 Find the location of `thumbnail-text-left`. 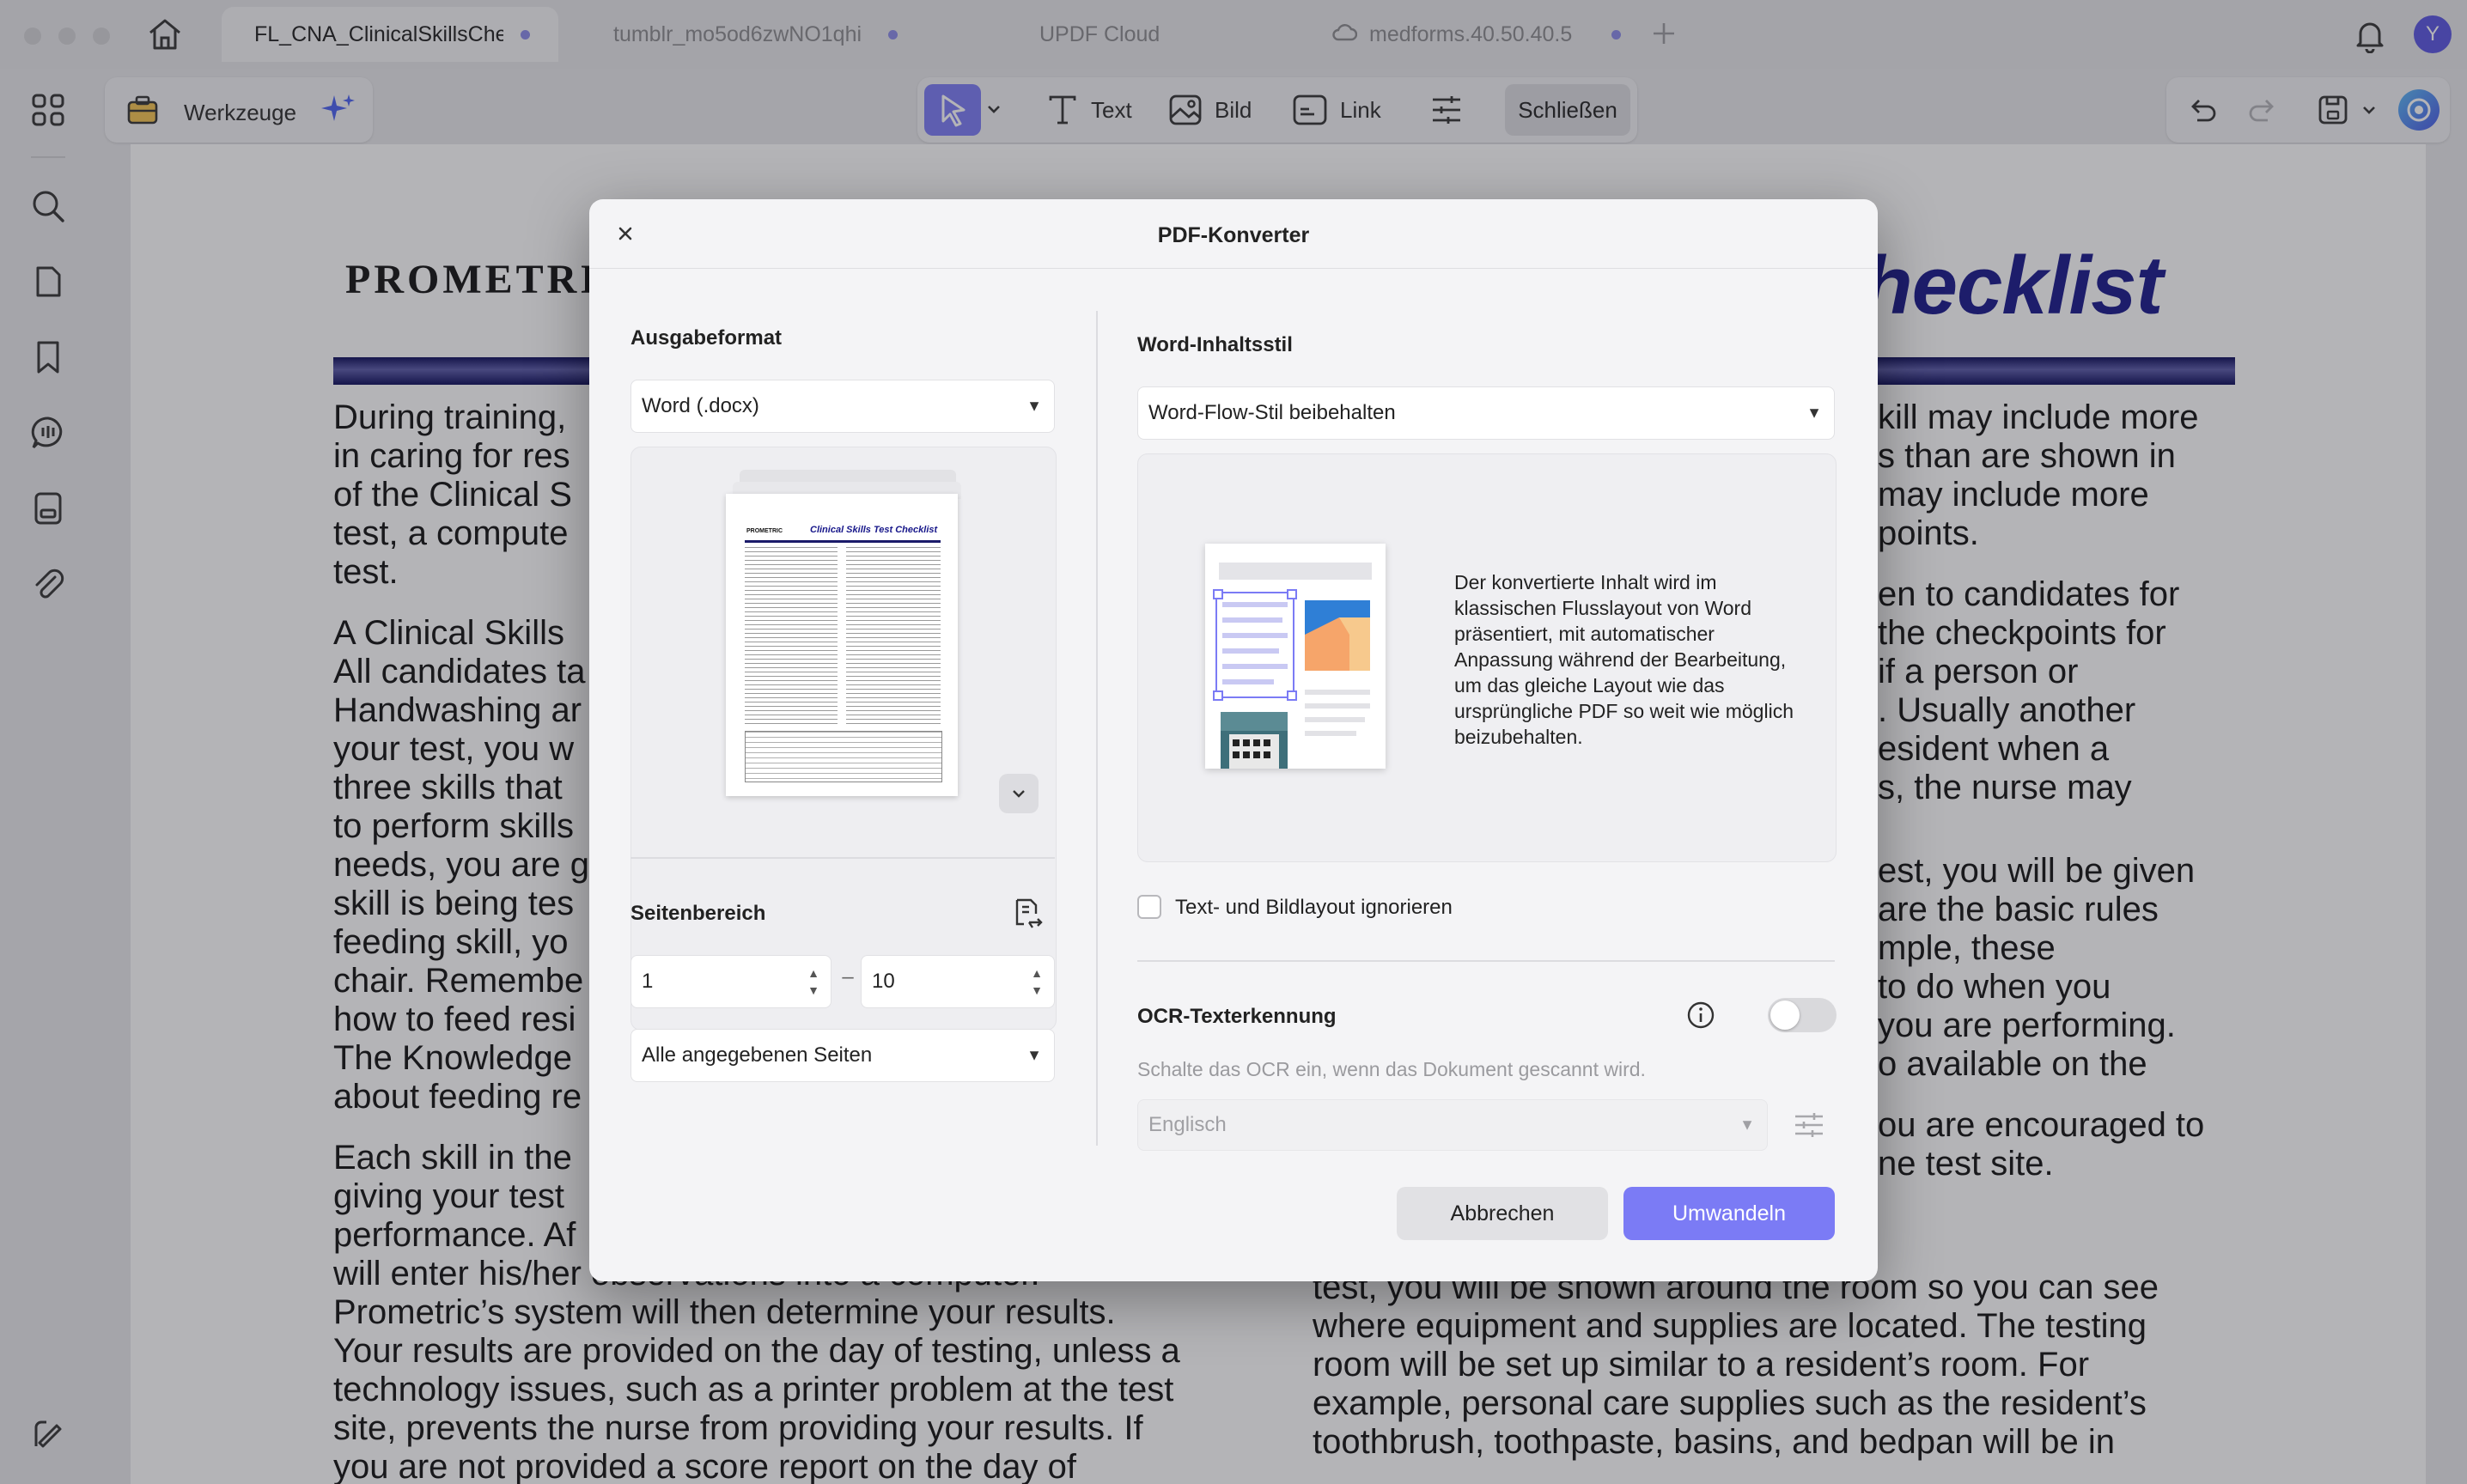

thumbnail-text-left is located at coordinates (792, 637).